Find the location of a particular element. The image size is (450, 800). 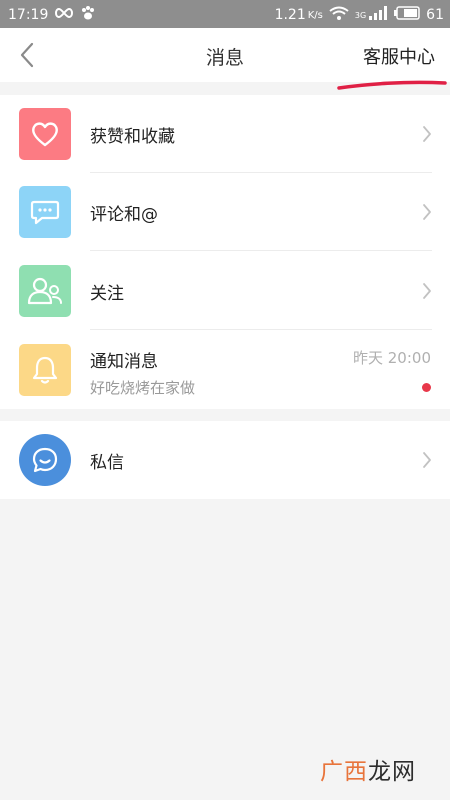

network-type: 3G is located at coordinates (360, 15).